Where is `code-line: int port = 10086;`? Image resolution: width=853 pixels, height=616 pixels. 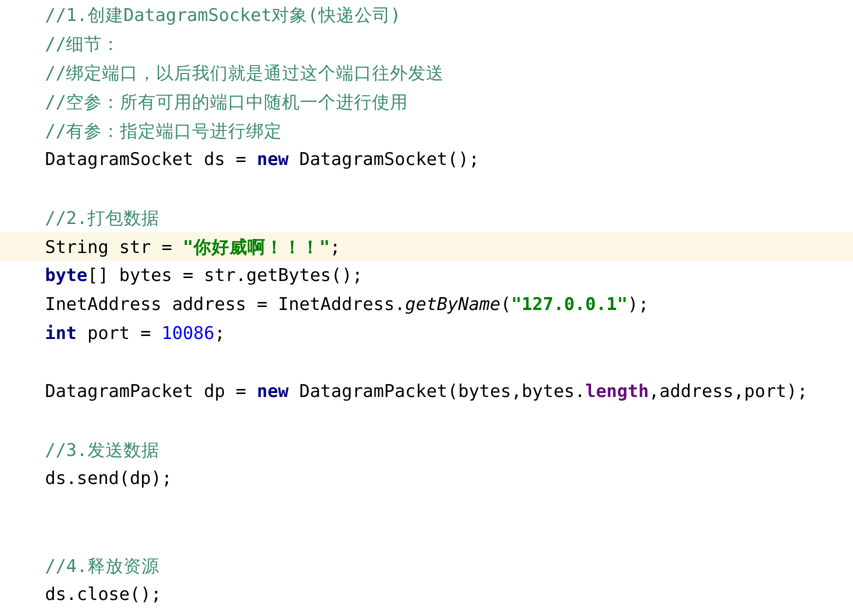 code-line: int port = 10086; is located at coordinates (135, 334).